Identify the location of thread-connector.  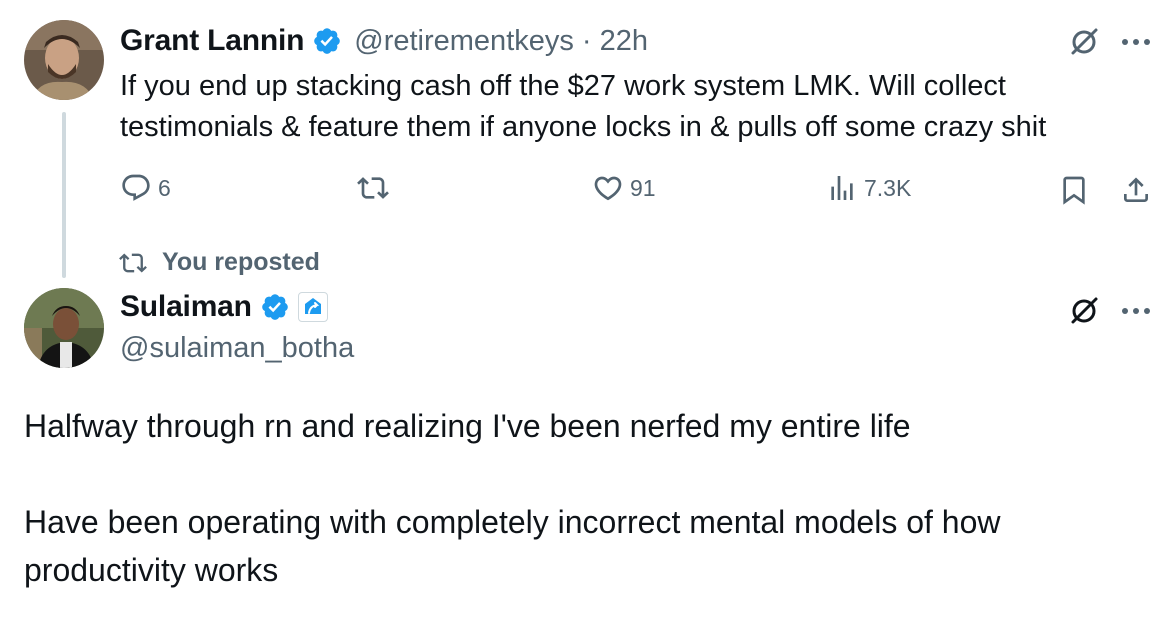
(64, 195).